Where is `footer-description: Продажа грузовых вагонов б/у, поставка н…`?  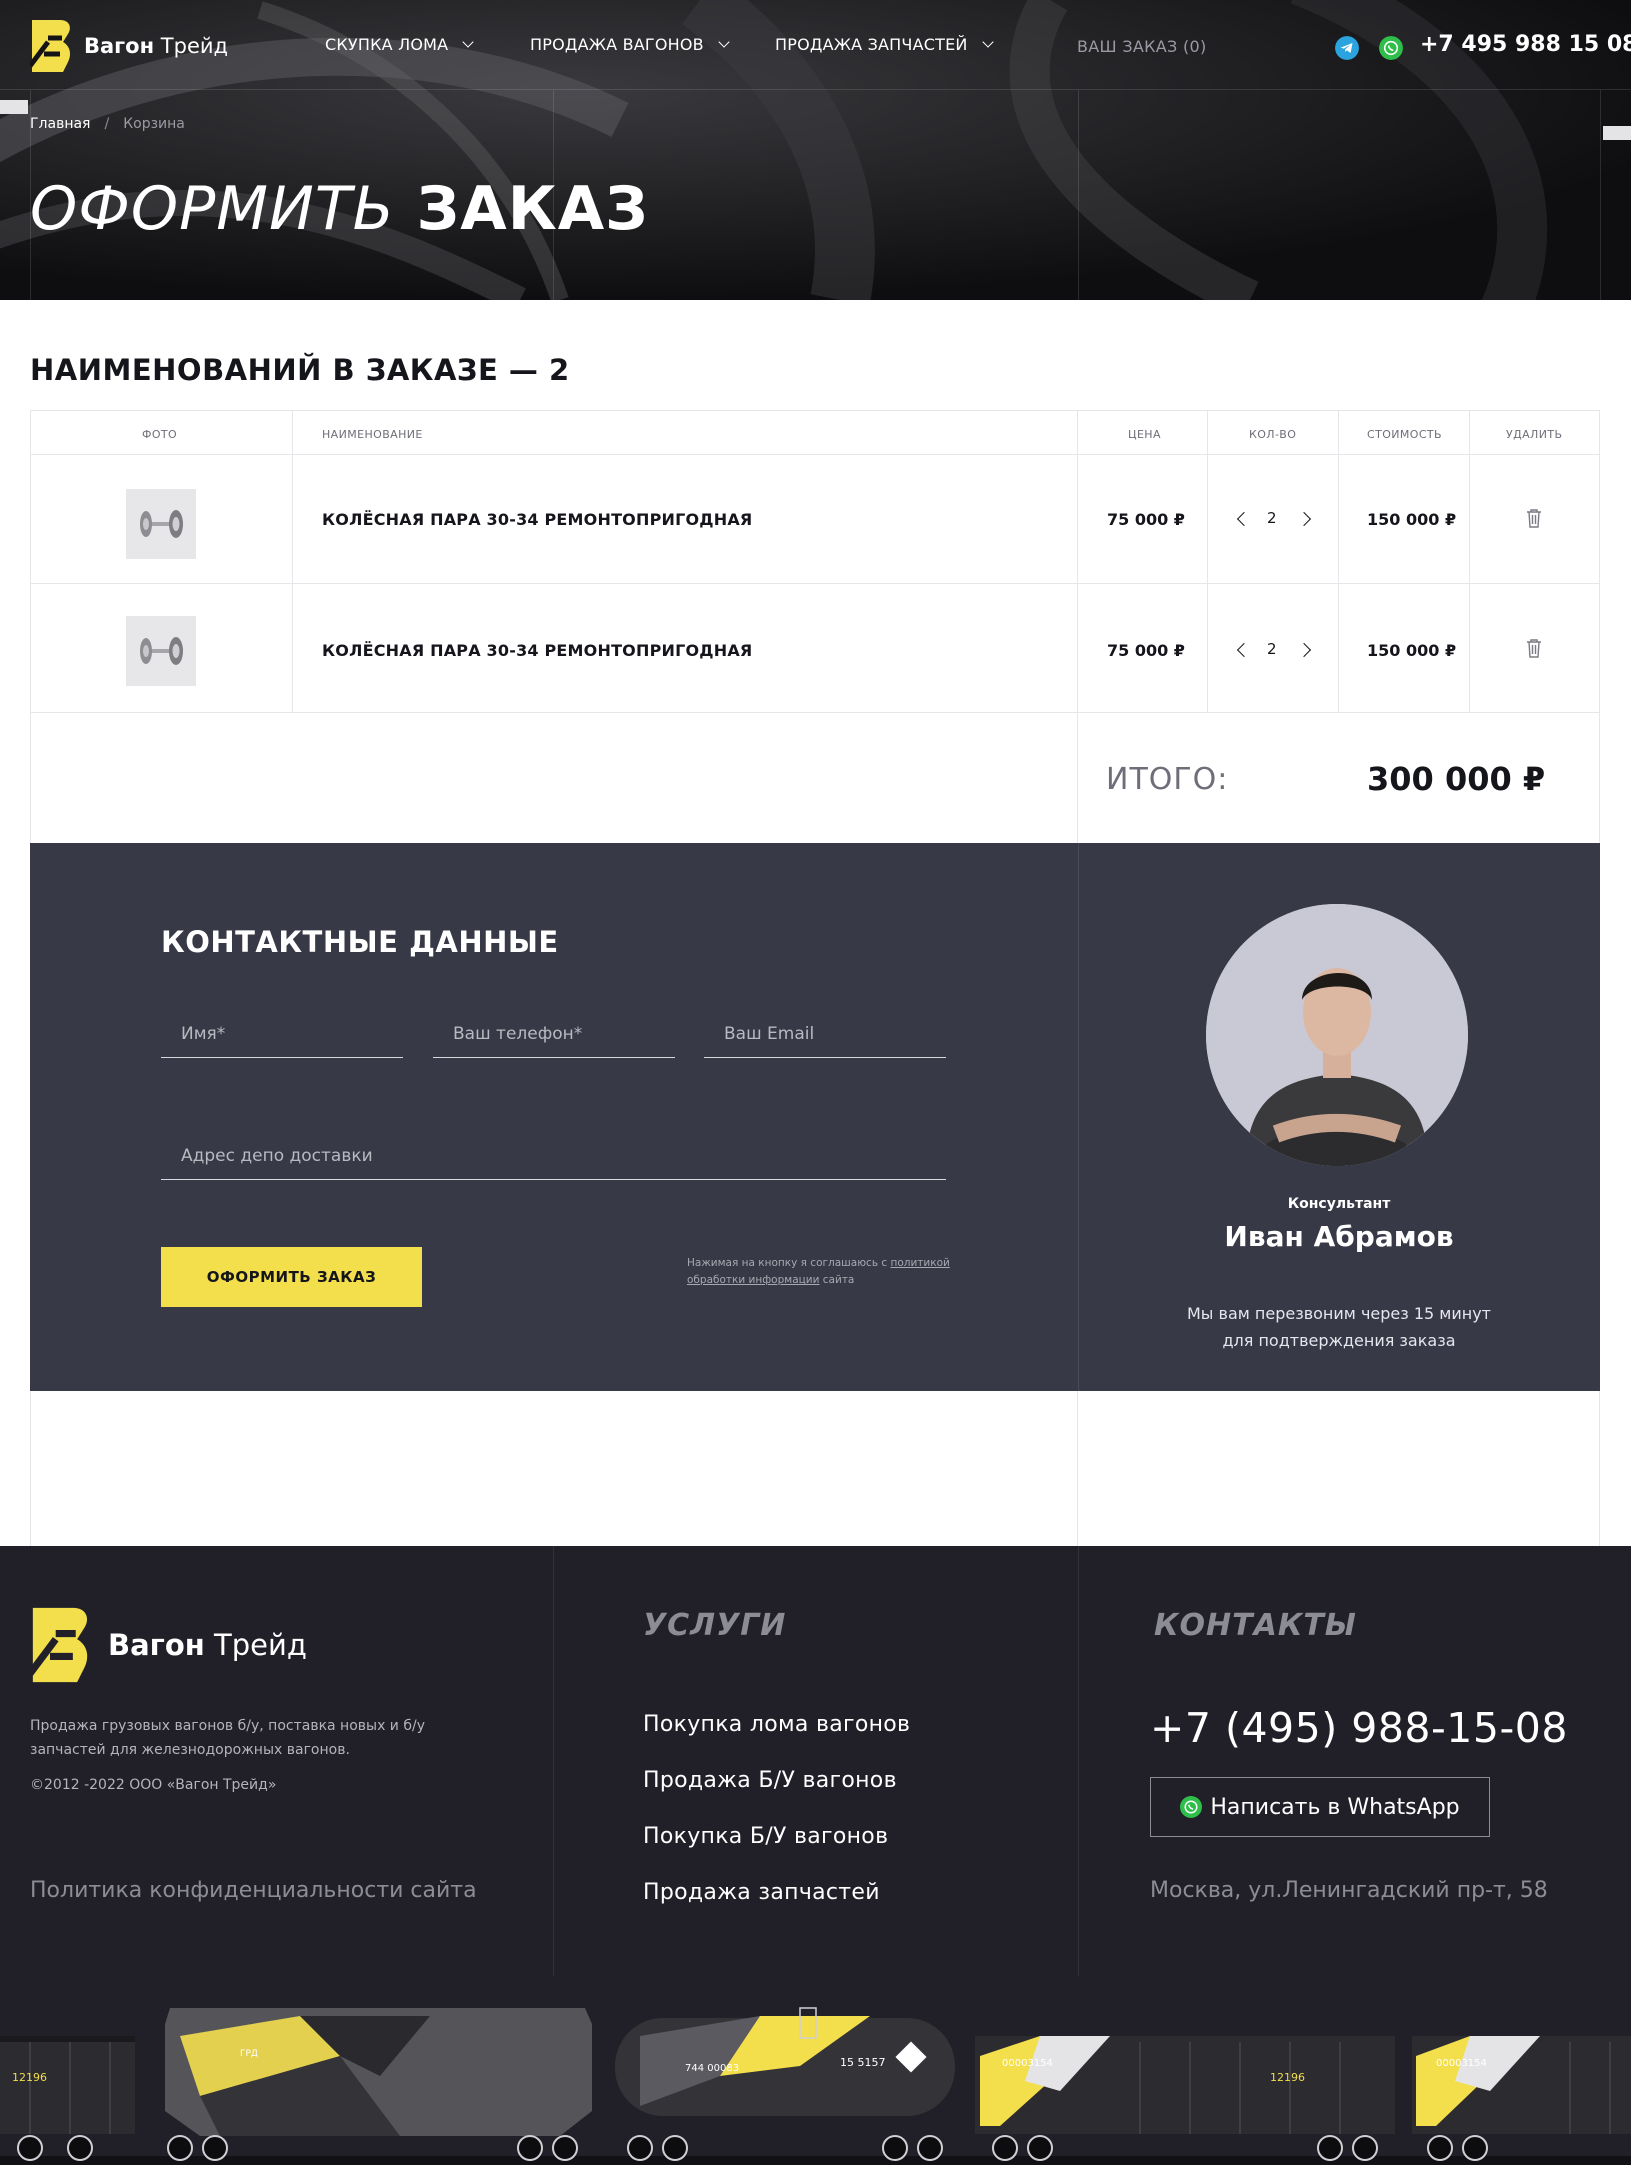 footer-description: Продажа грузовых вагонов б/у, поставка н… is located at coordinates (227, 1738).